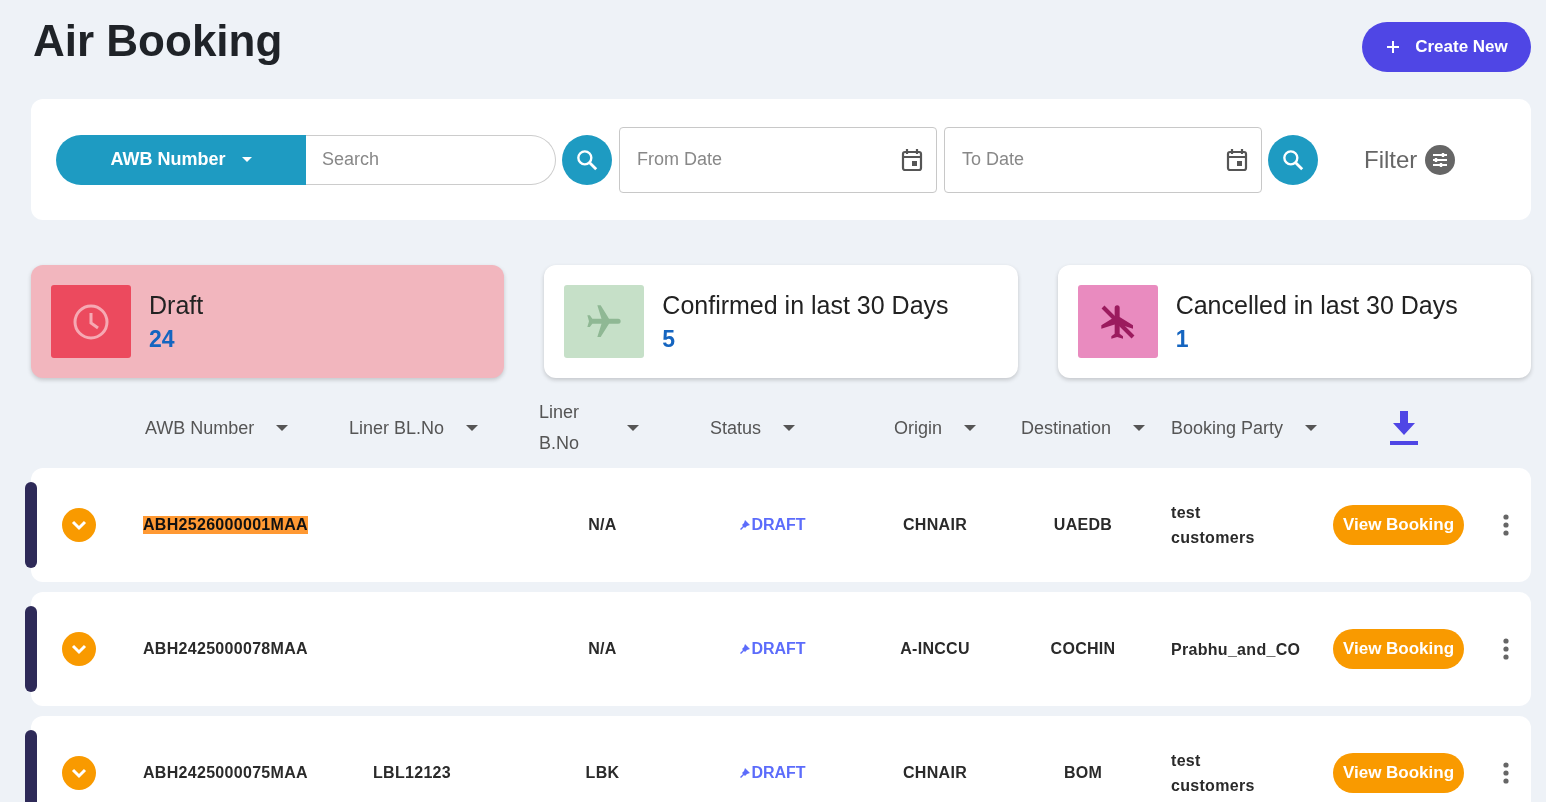  Describe the element at coordinates (669, 339) in the screenshot. I see `stat-count: 5` at that location.